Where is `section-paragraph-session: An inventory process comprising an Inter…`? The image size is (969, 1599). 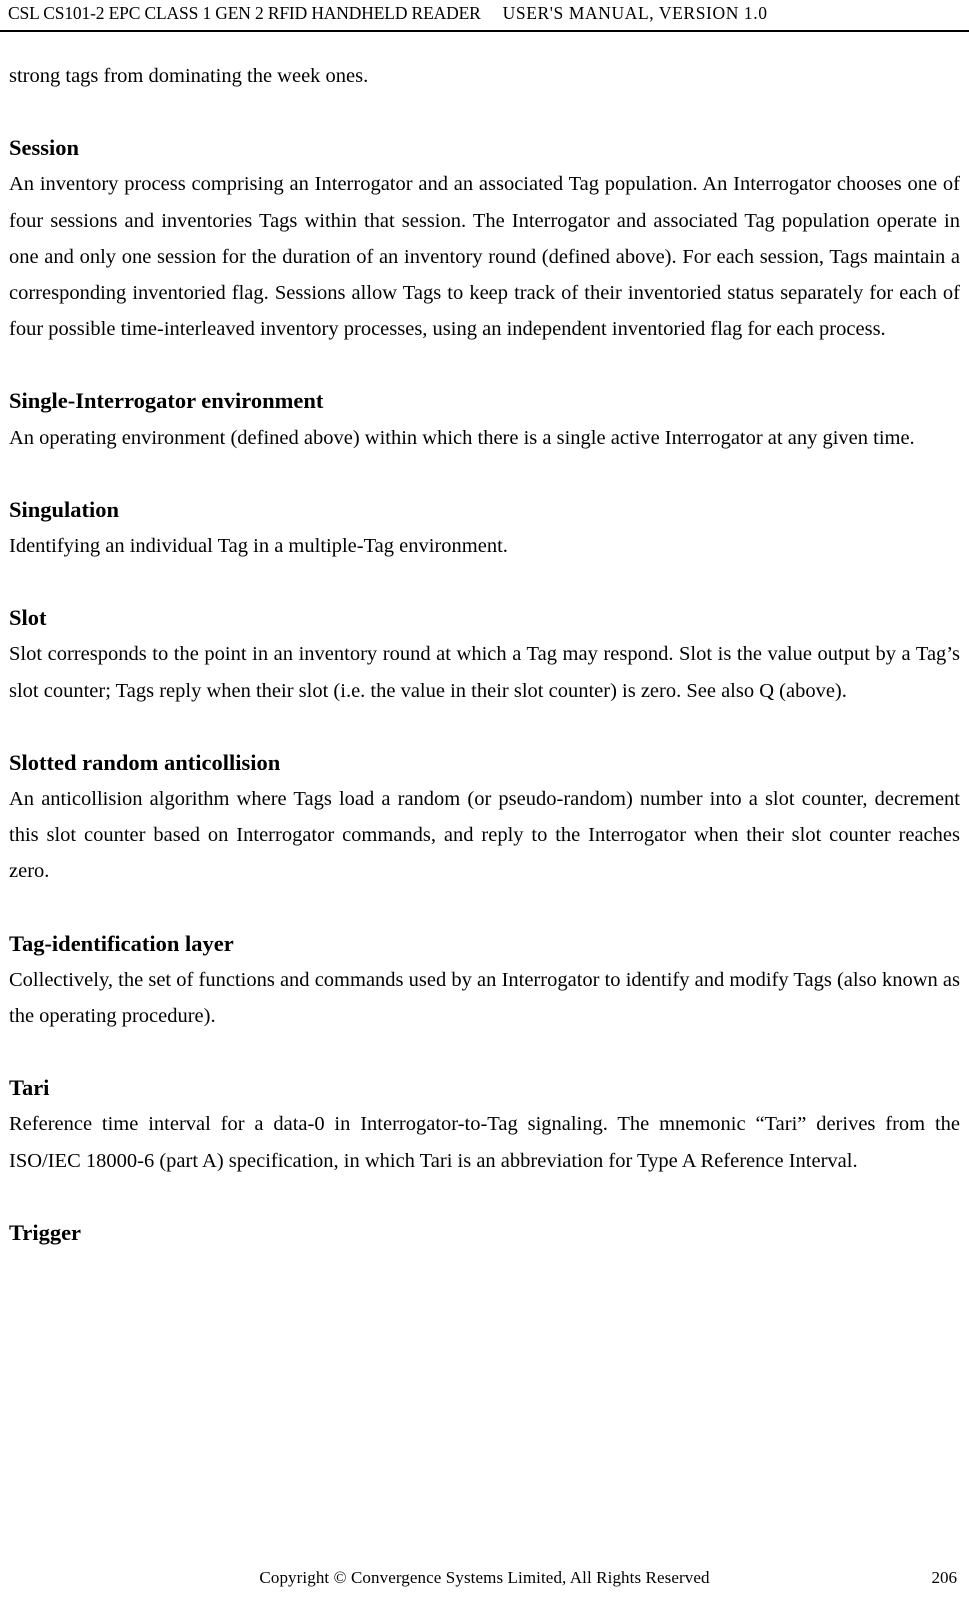
section-paragraph-session: An inventory process comprising an Inter… is located at coordinates (484, 257).